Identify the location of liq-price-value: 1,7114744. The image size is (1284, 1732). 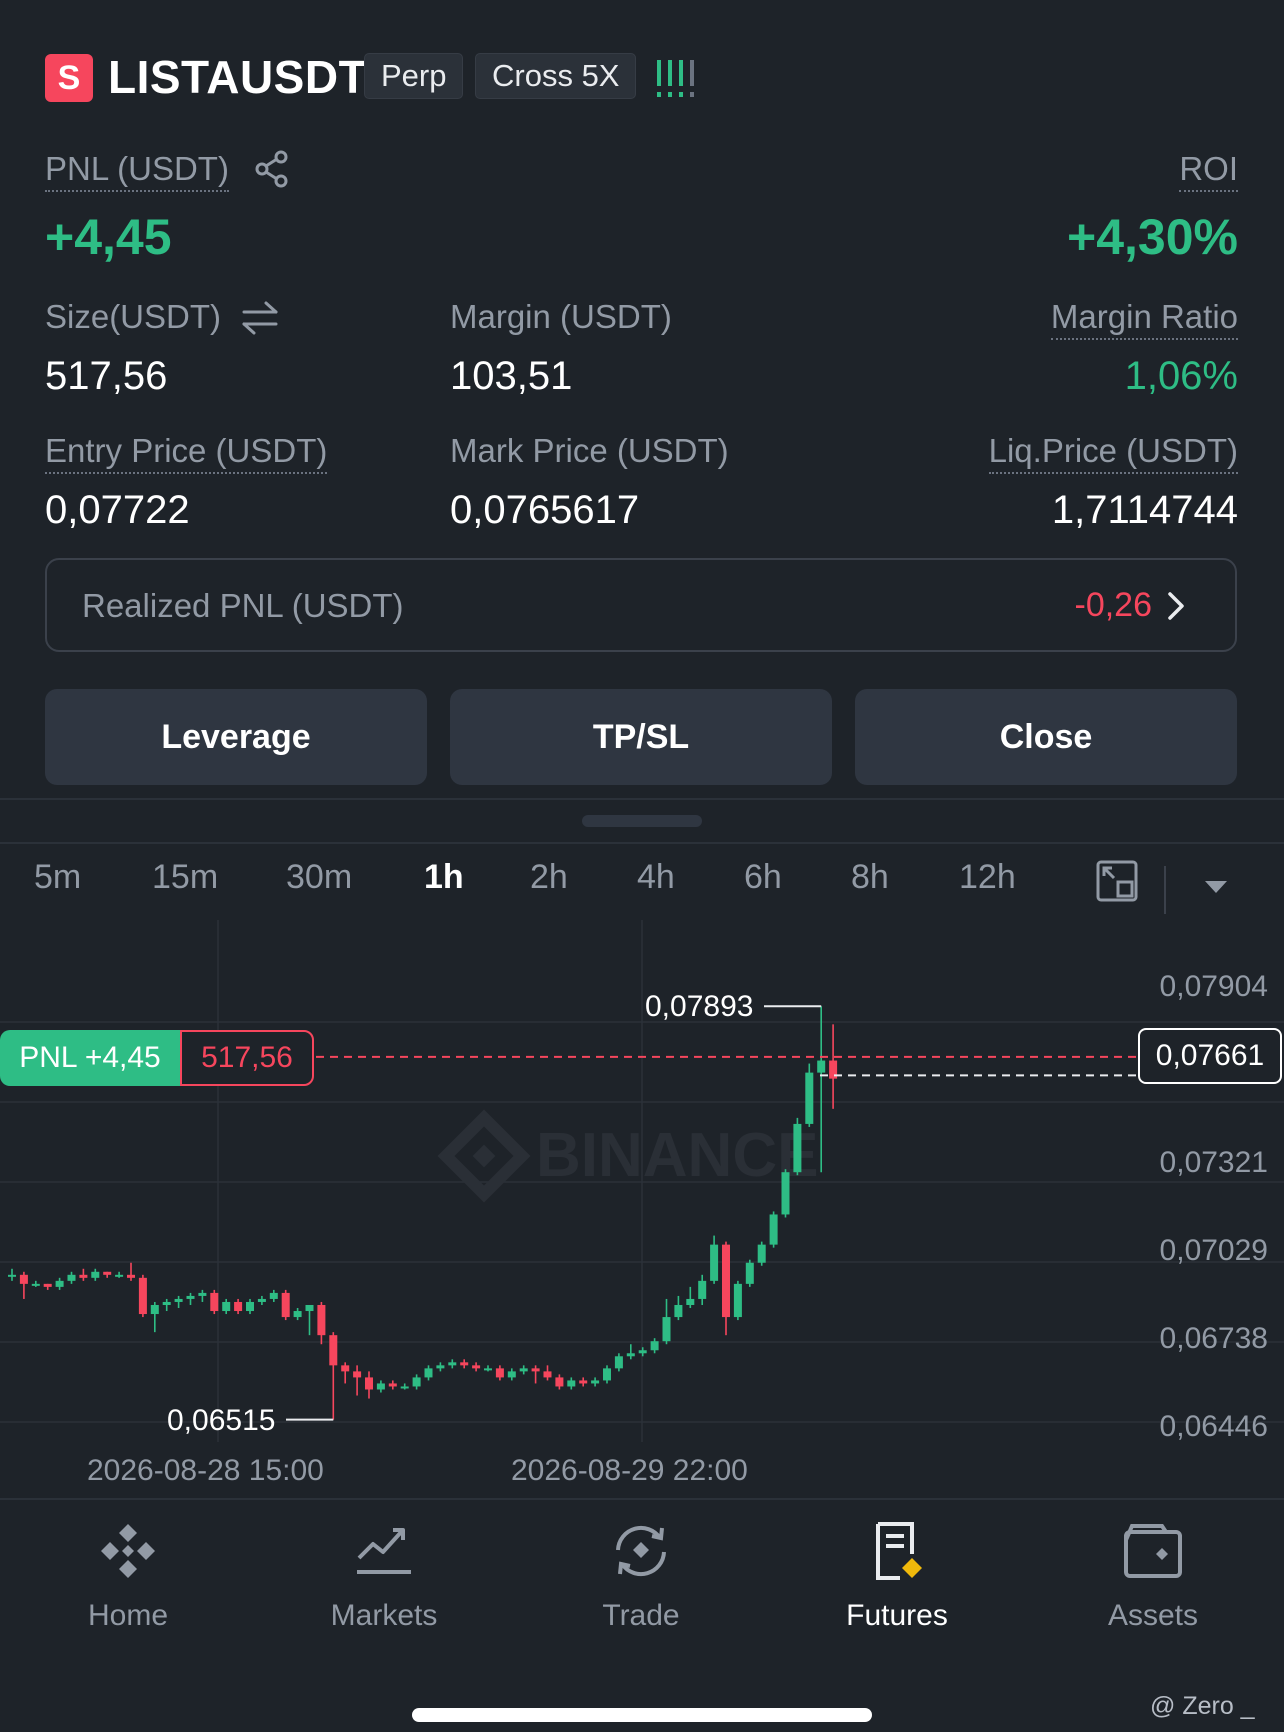
(1144, 510).